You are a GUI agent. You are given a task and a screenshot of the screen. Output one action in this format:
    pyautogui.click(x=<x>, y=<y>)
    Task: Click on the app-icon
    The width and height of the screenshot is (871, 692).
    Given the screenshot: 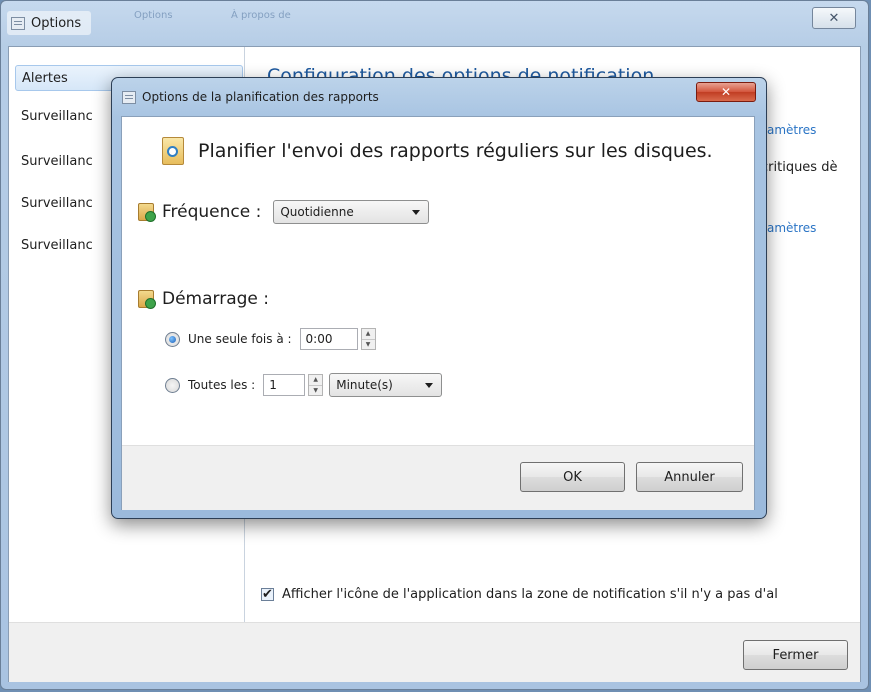 What is the action you would take?
    pyautogui.click(x=18, y=23)
    